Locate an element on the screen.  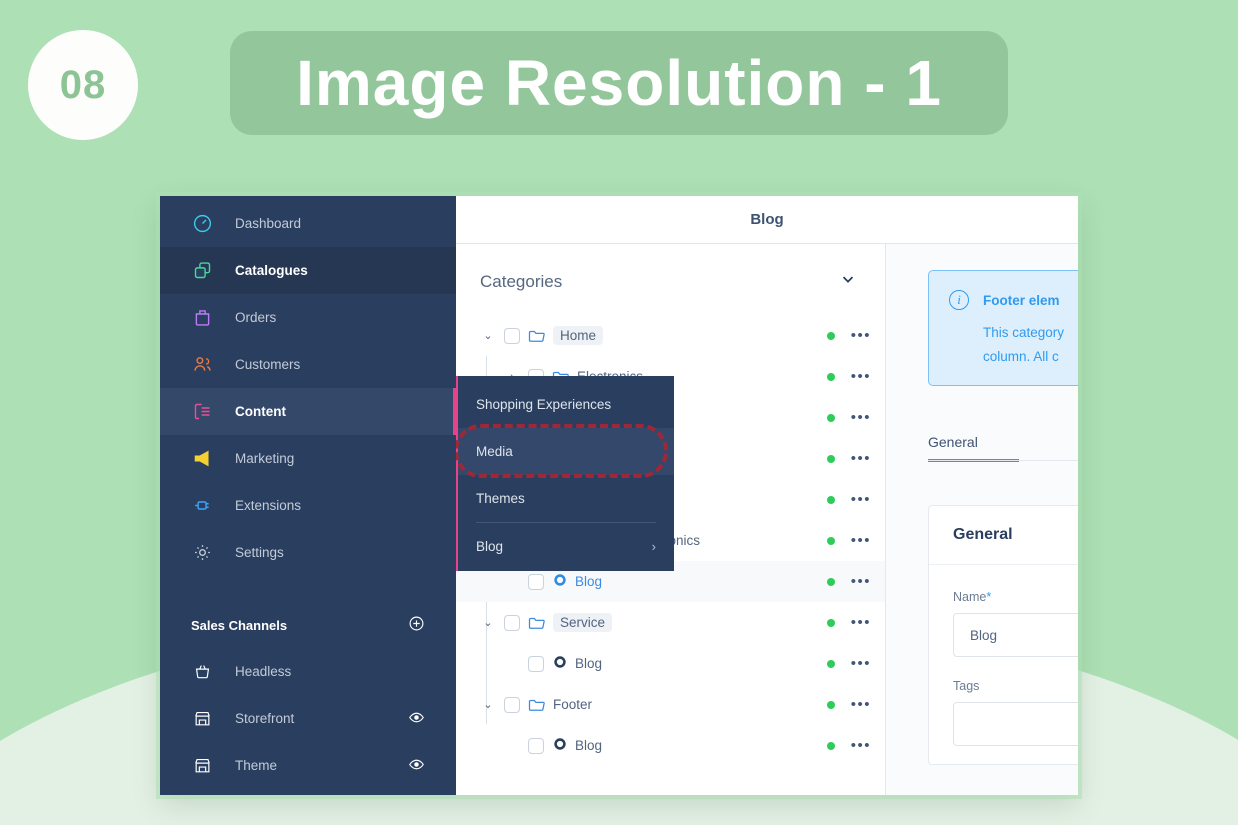
sidebar-item-marketing: Marketing is located at coordinates (308, 458).